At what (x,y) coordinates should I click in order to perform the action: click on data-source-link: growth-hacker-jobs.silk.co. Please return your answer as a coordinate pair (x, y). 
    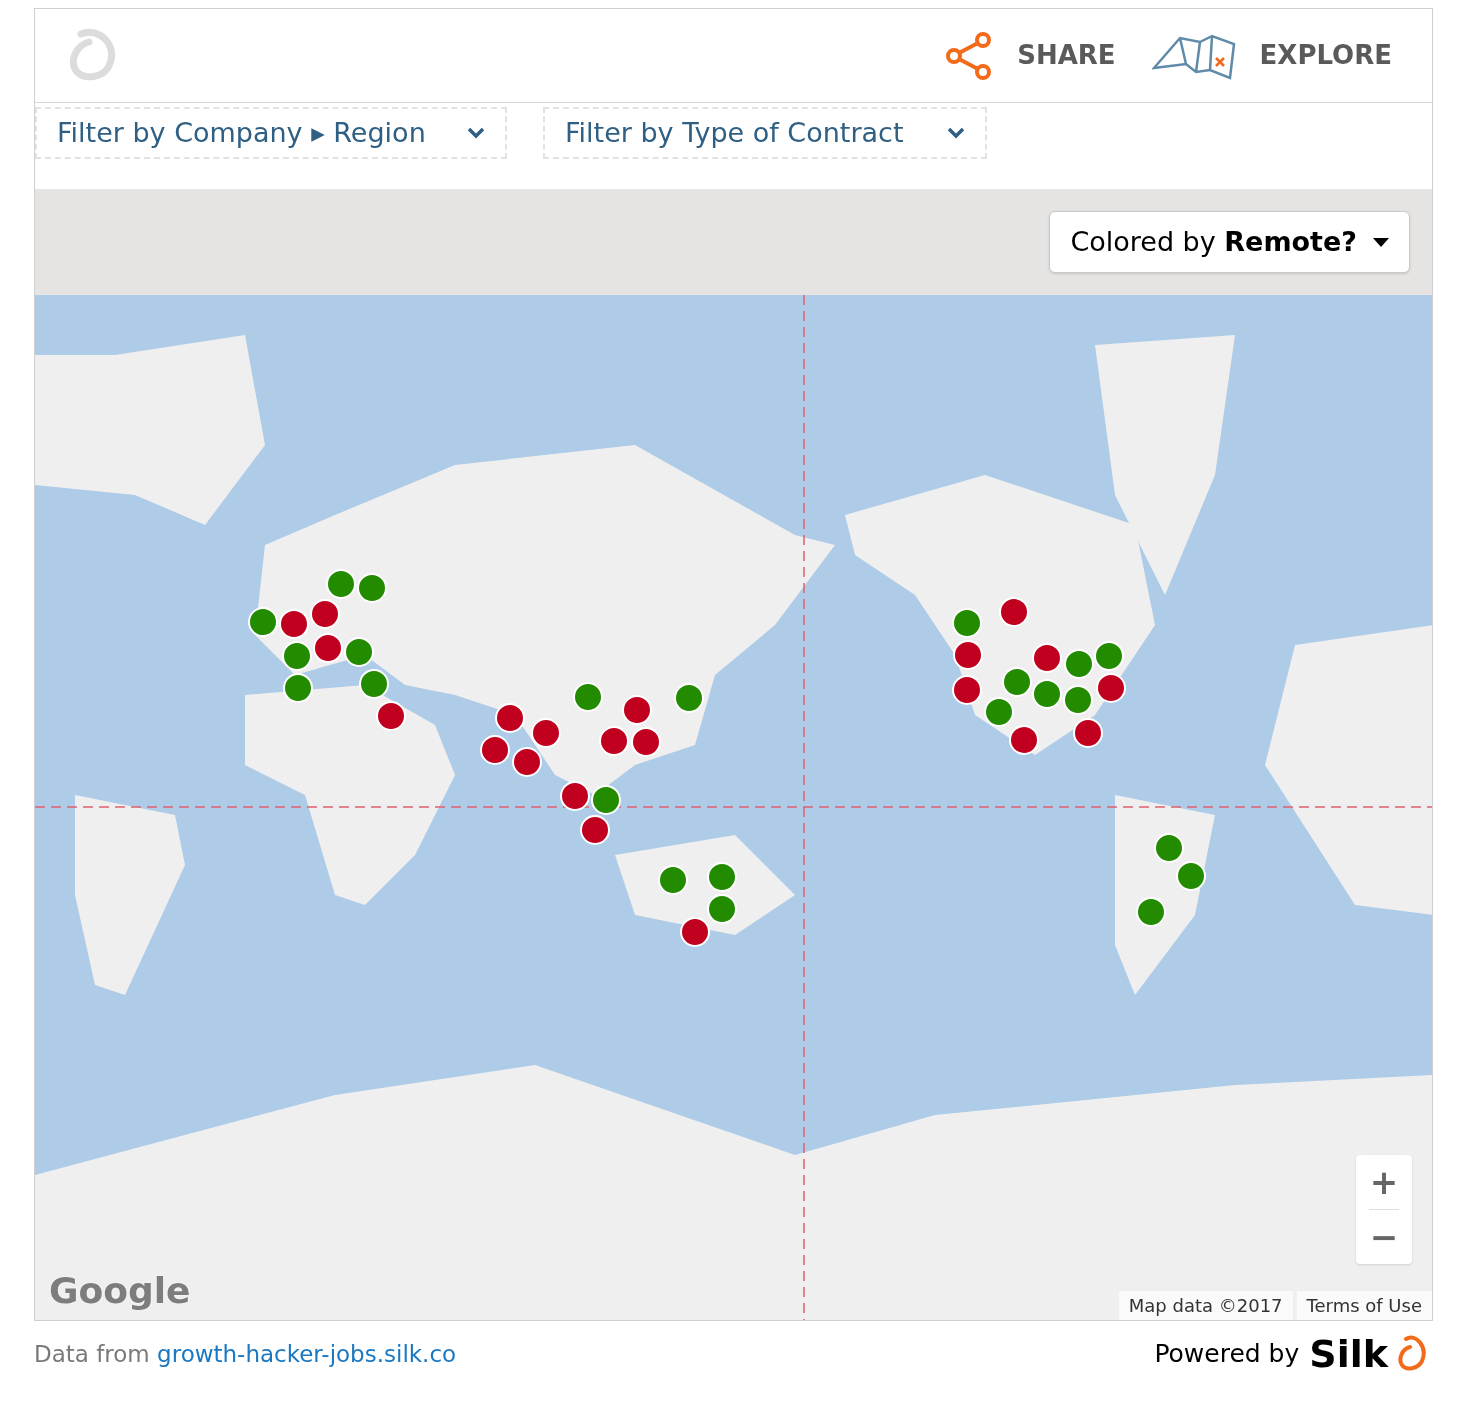
    Looking at the image, I should click on (307, 1353).